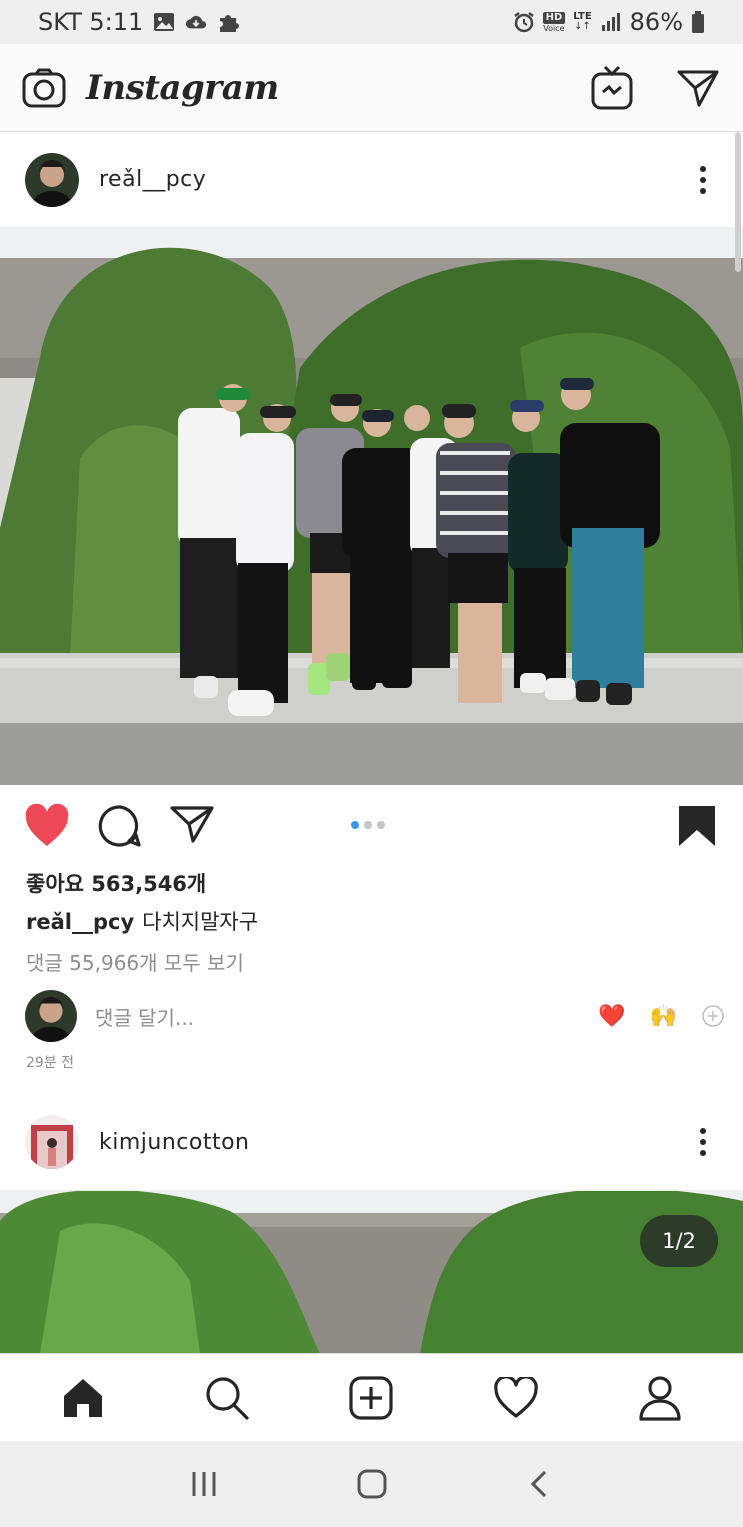 The height and width of the screenshot is (1527, 743). I want to click on cloud-icon, so click(196, 22).